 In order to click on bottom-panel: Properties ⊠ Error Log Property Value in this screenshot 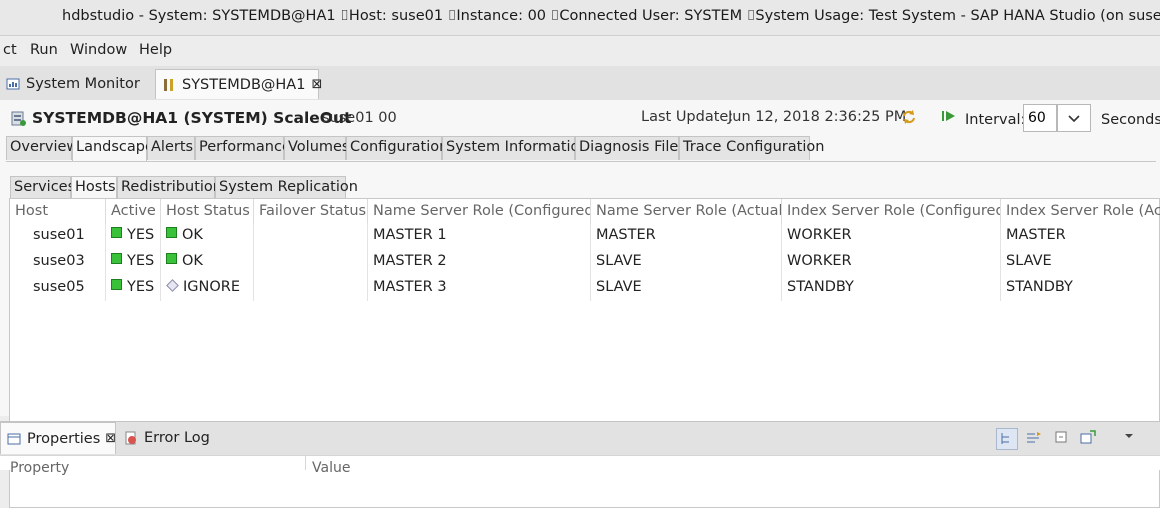, I will do `click(580, 448)`.